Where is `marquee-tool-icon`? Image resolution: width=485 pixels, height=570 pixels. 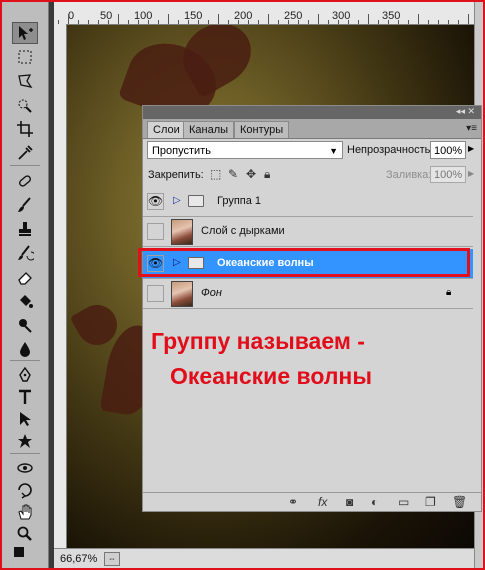
marquee-tool-icon is located at coordinates (25, 57).